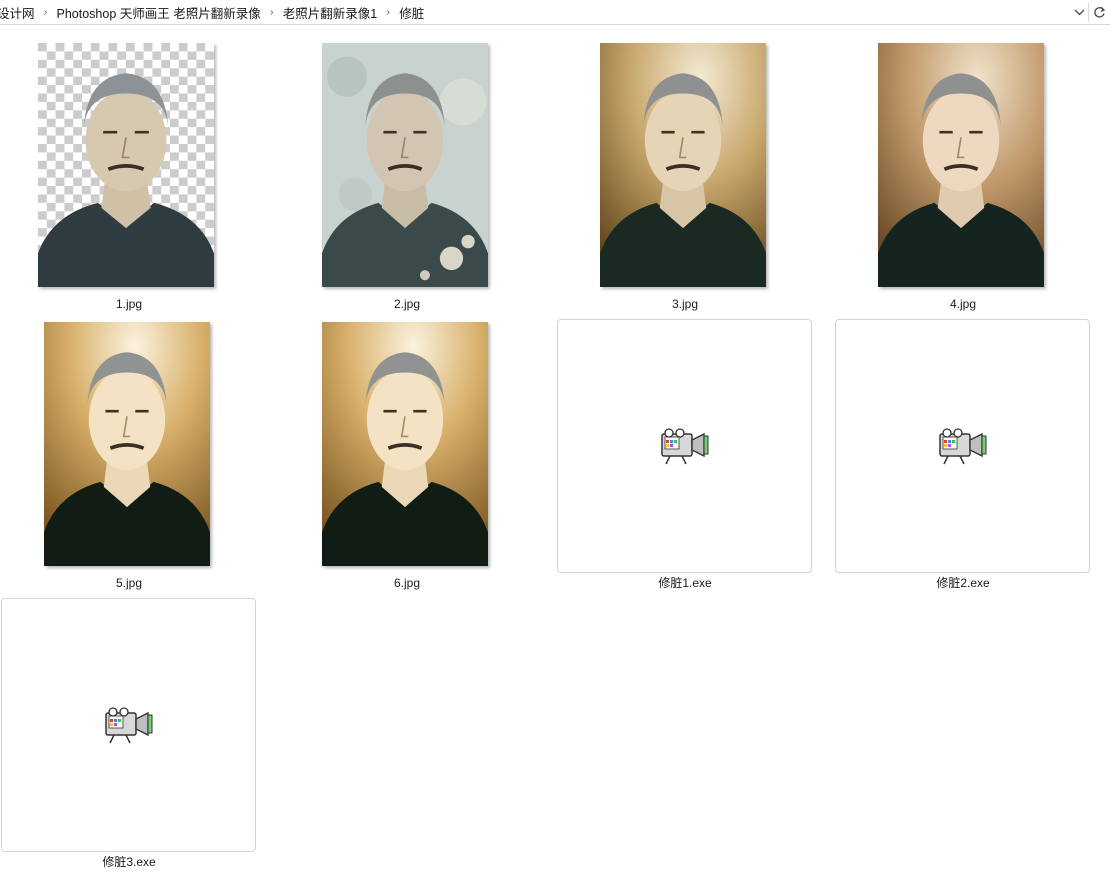 Image resolution: width=1110 pixels, height=883 pixels. Describe the element at coordinates (407, 304) in the screenshot. I see `file-name: 2.jpg` at that location.